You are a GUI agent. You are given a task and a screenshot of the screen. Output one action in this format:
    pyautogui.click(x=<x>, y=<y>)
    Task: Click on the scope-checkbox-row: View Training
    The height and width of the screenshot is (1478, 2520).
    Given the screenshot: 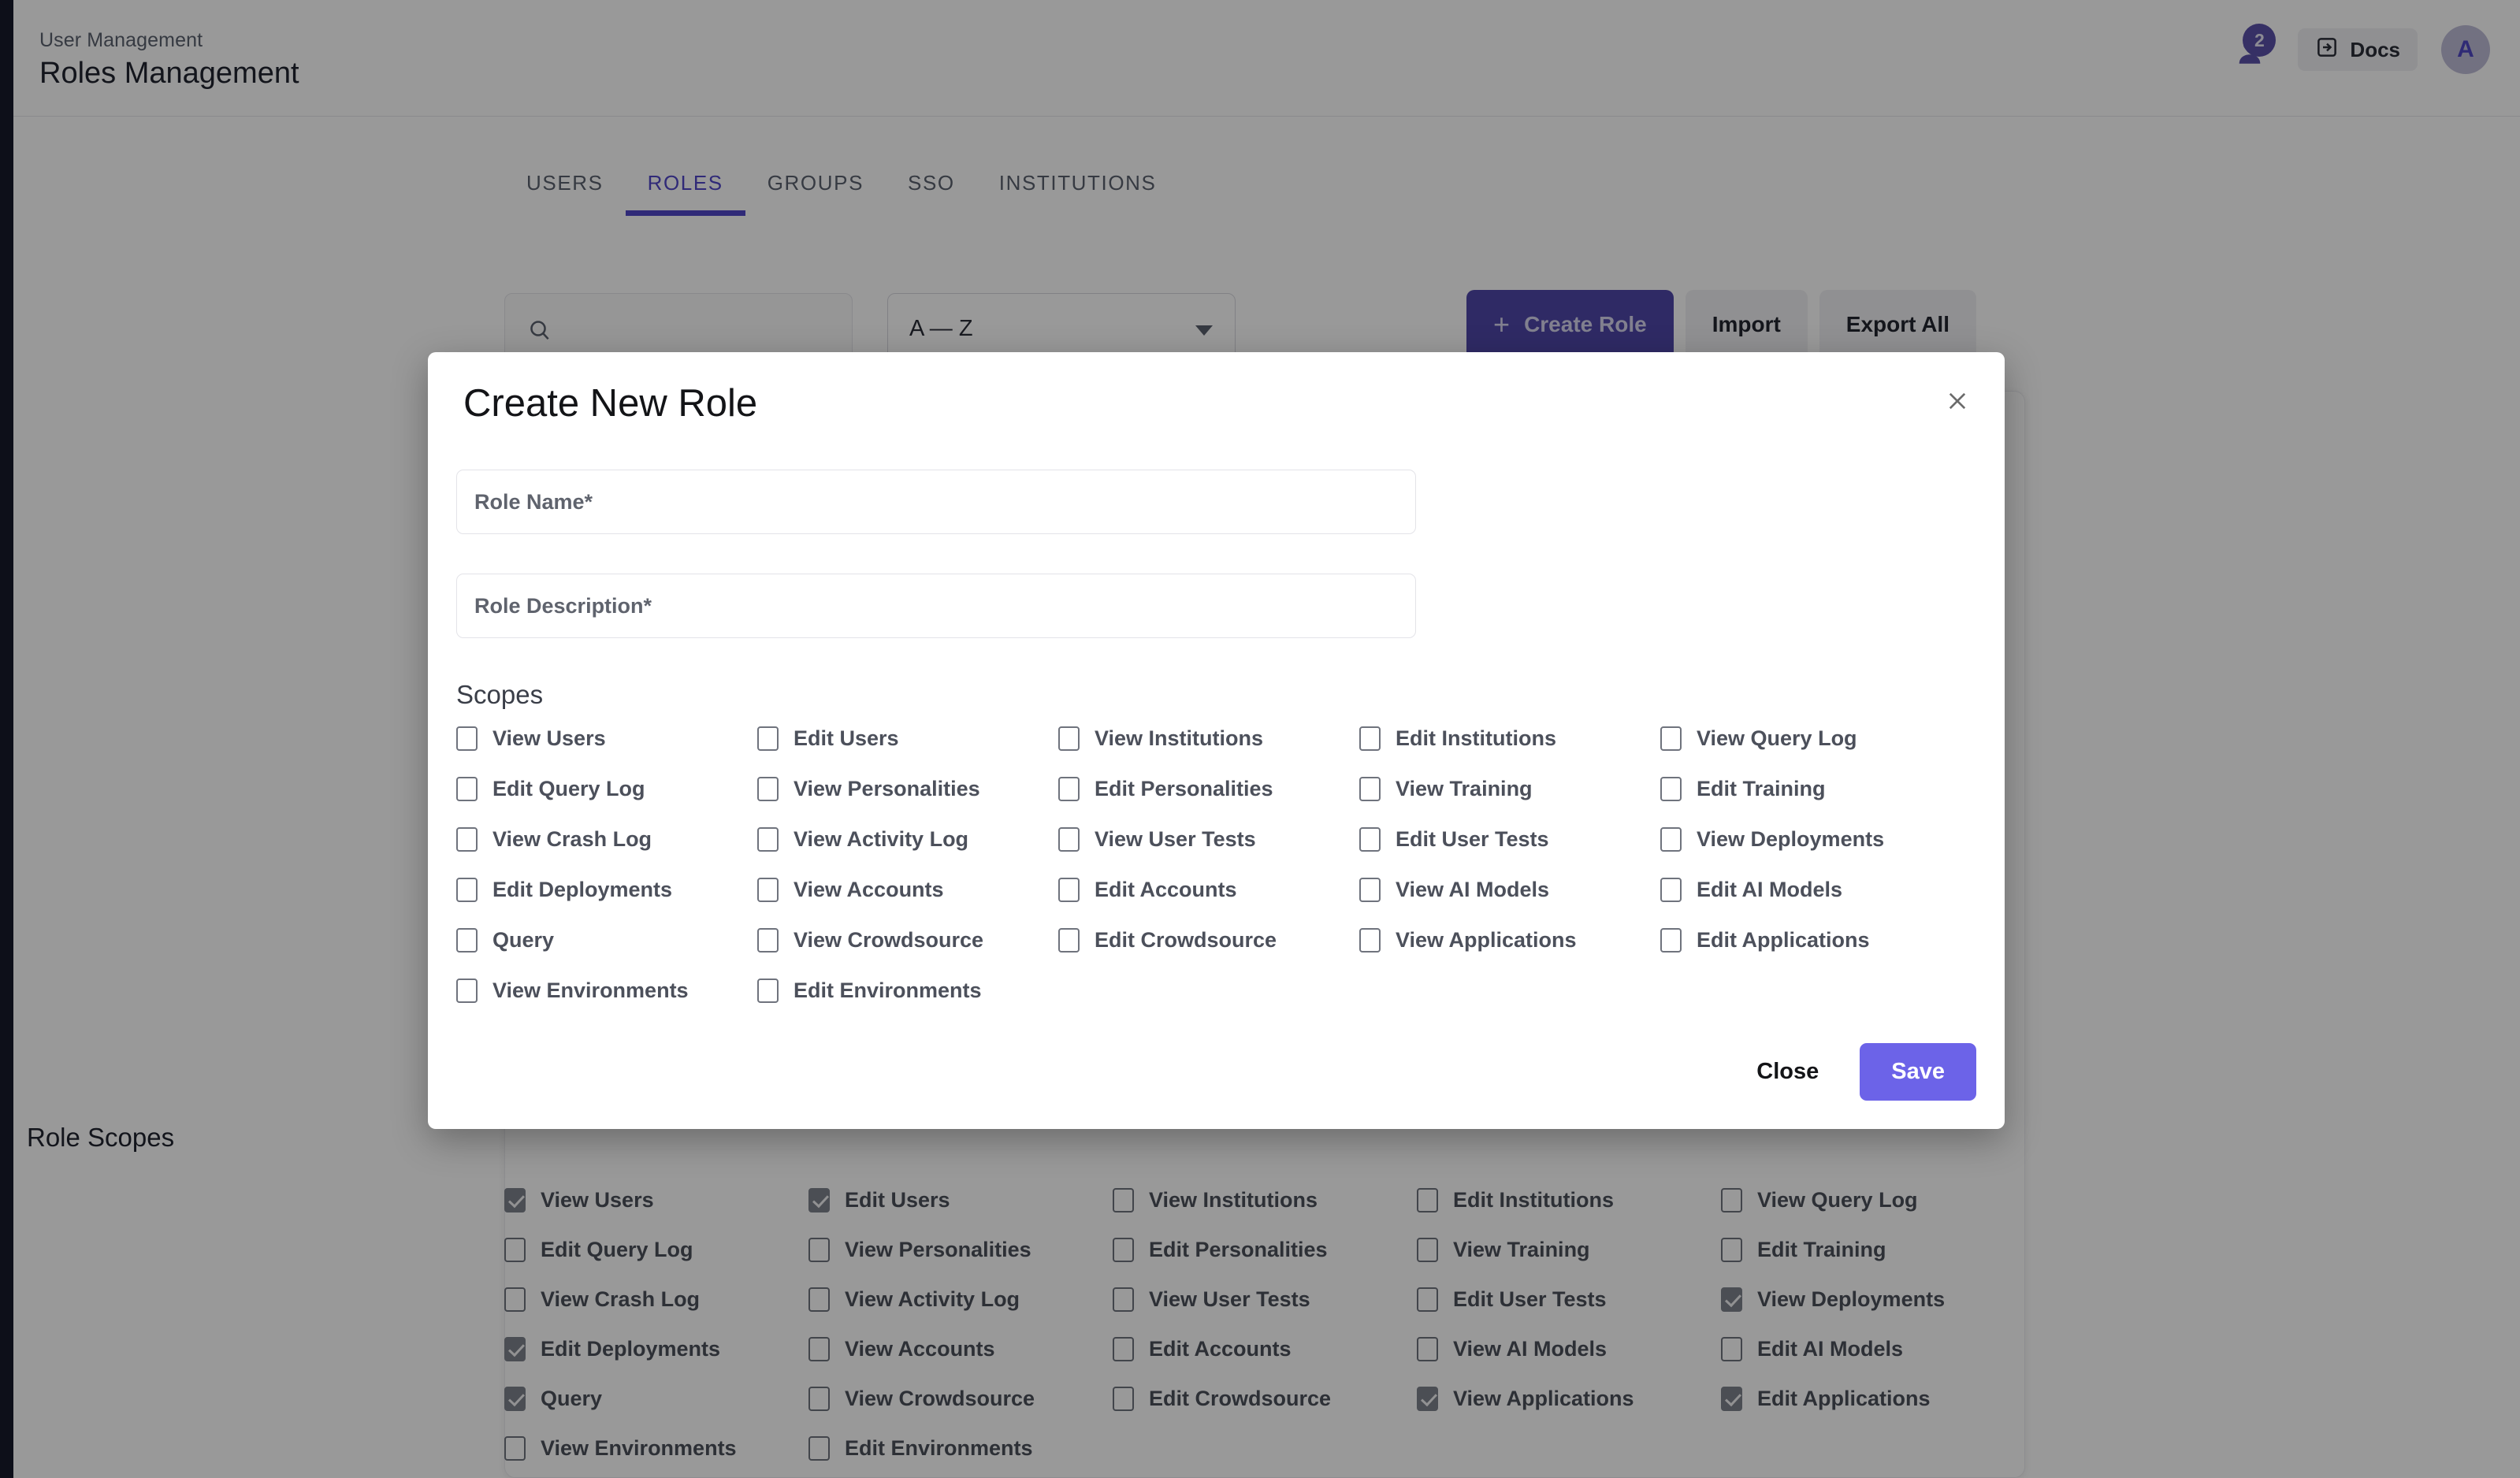 What is the action you would take?
    pyautogui.click(x=1509, y=789)
    